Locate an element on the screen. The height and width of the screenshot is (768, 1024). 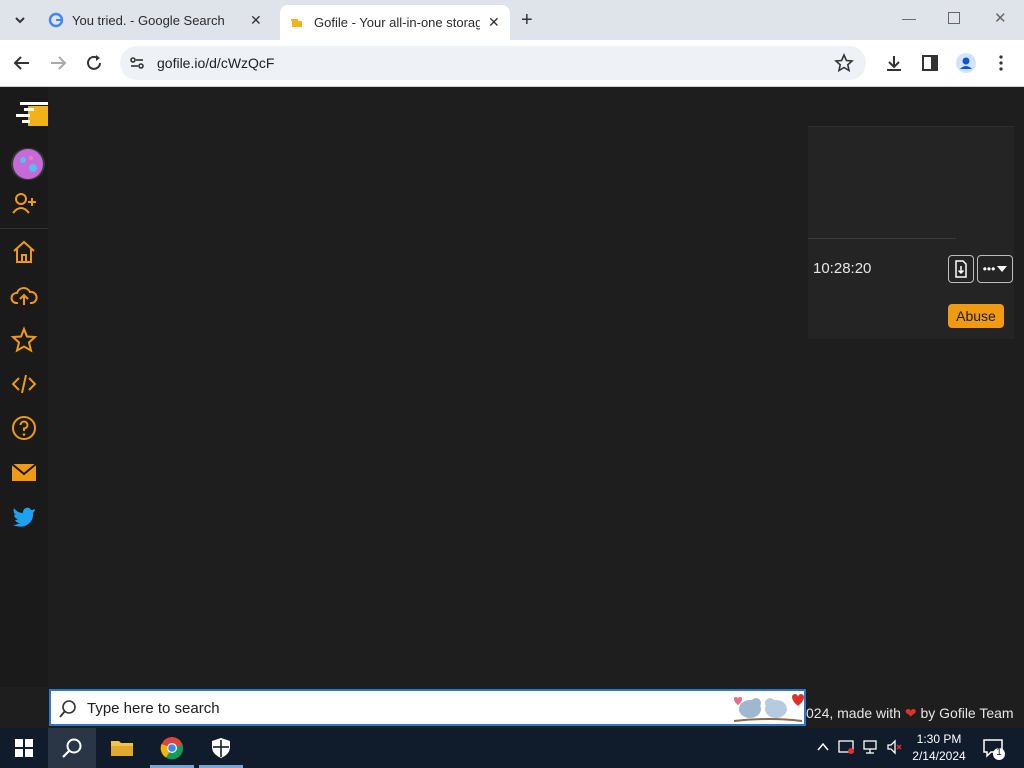
back-button is located at coordinates (22, 63).